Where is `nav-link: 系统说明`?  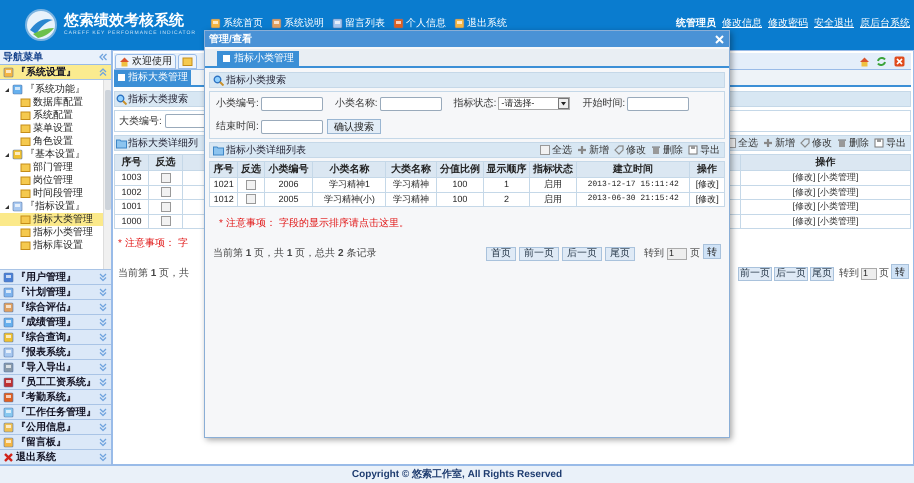 nav-link: 系统说明 is located at coordinates (304, 23).